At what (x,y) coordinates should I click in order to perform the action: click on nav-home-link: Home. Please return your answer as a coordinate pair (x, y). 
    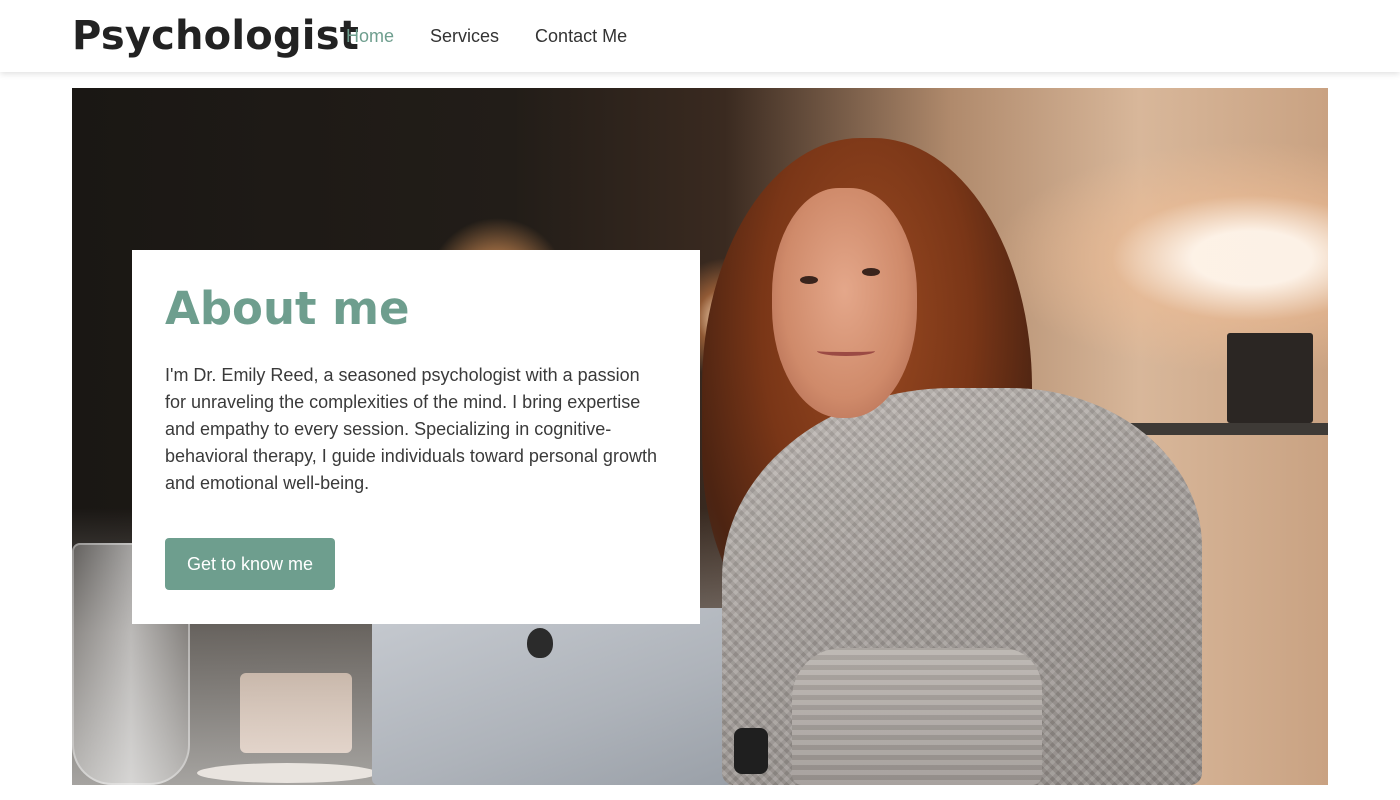
    Looking at the image, I should click on (370, 36).